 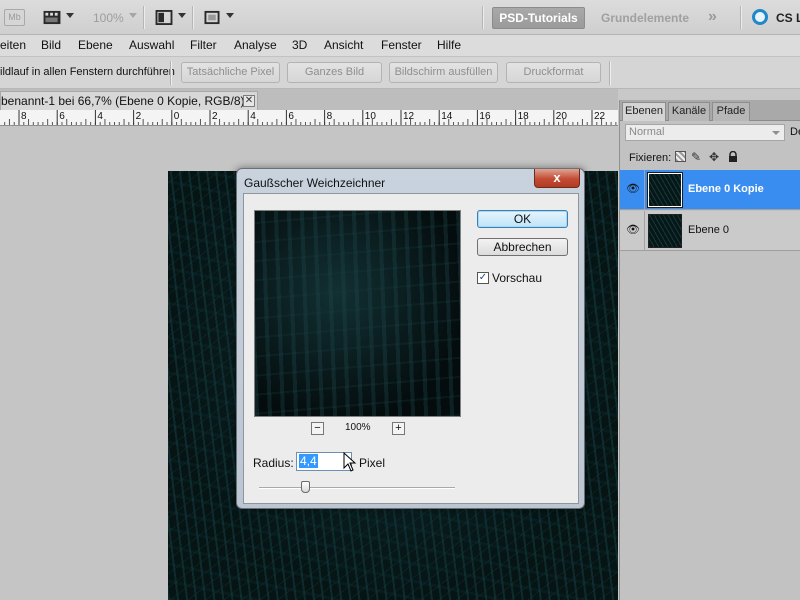 What do you see at coordinates (696, 157) in the screenshot?
I see `brush-icon: ✎` at bounding box center [696, 157].